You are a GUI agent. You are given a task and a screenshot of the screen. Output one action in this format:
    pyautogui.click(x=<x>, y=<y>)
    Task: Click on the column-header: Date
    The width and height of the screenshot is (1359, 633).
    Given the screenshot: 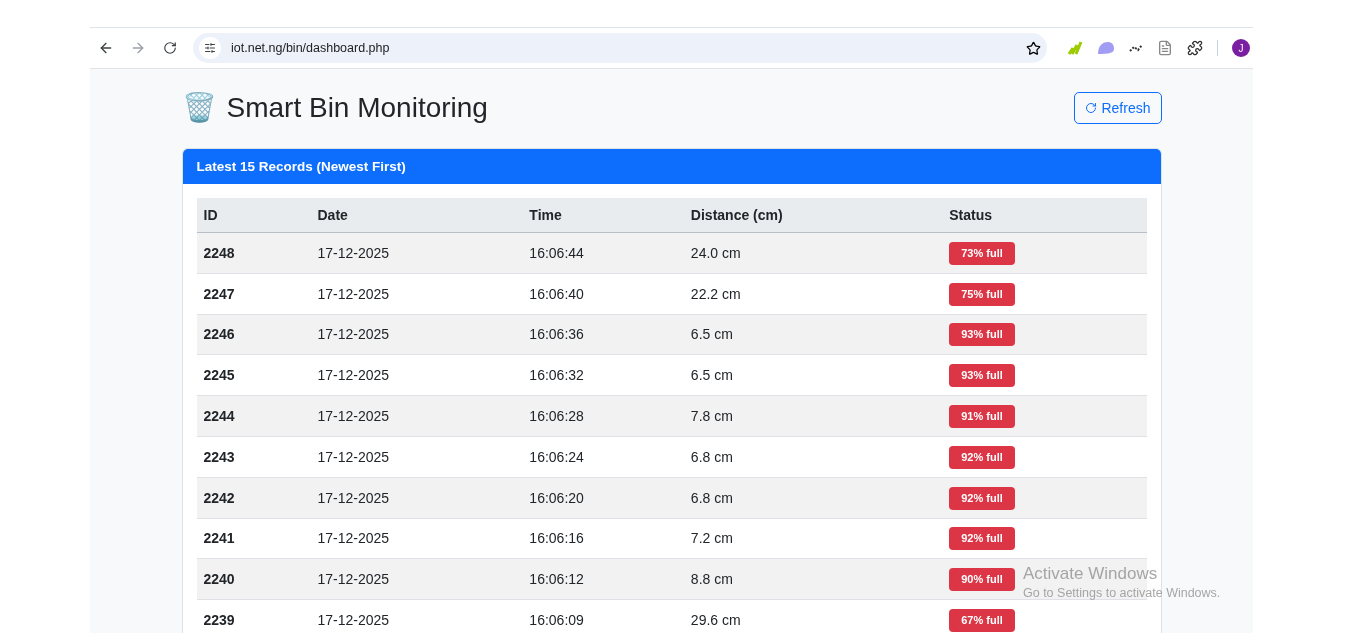 What is the action you would take?
    pyautogui.click(x=416, y=215)
    